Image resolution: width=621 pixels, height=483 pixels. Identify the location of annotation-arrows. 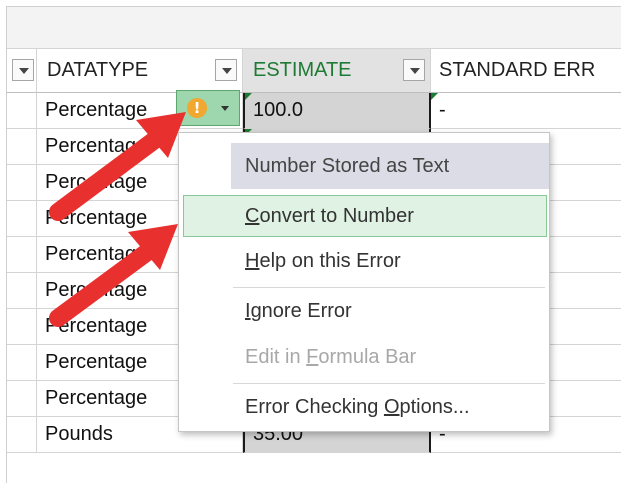
(117, 219).